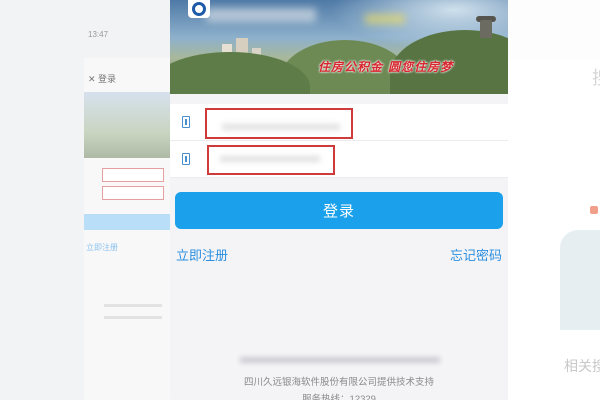 Image resolution: width=600 pixels, height=400 pixels. Describe the element at coordinates (486, 29) in the screenshot. I see `banner-tower` at that location.